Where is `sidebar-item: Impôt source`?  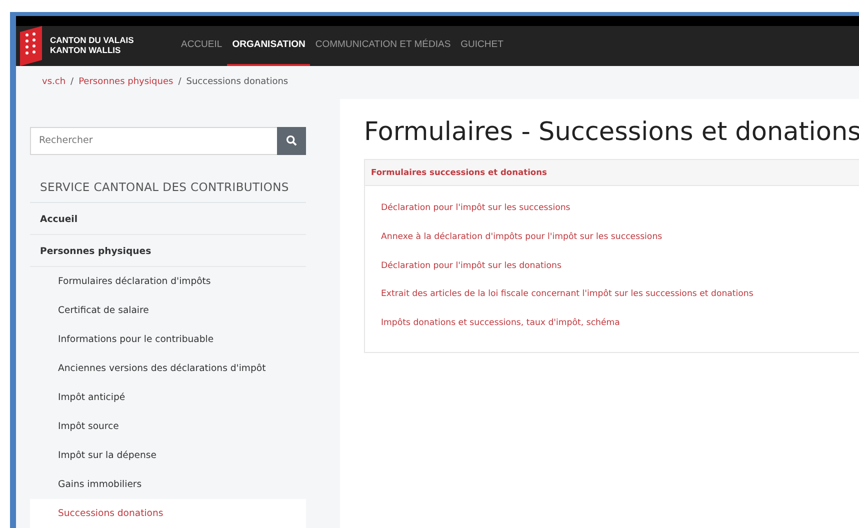 sidebar-item: Impôt source is located at coordinates (168, 426).